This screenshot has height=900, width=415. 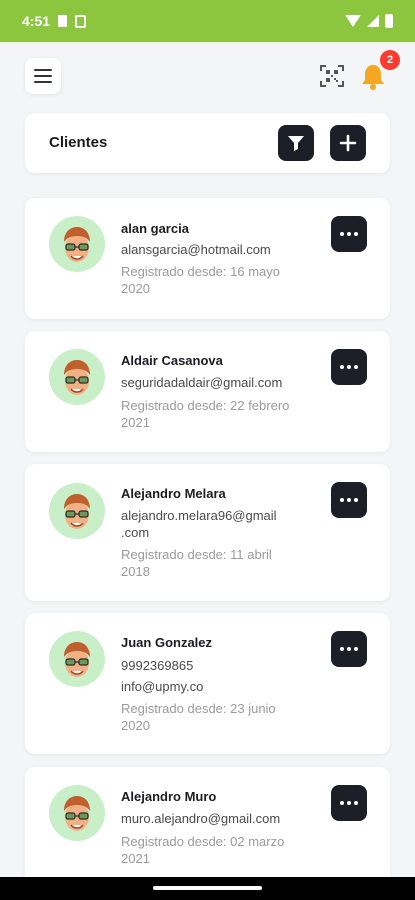 I want to click on client-name: Alejandro Muro, so click(x=169, y=796).